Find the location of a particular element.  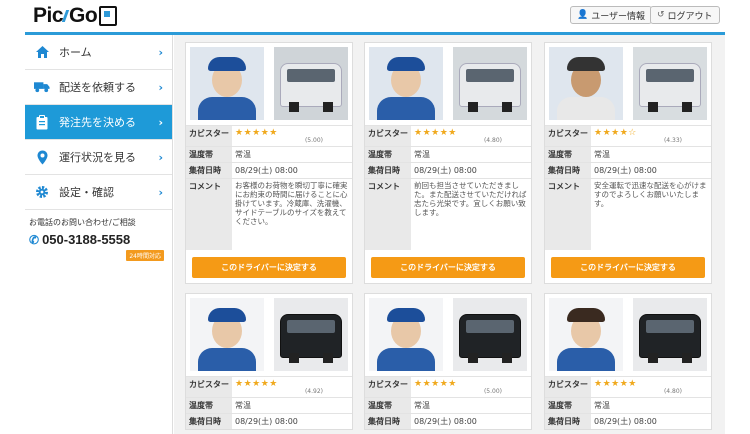

sidebar-item-select-driver: 発注先を決める › is located at coordinates (98, 122).